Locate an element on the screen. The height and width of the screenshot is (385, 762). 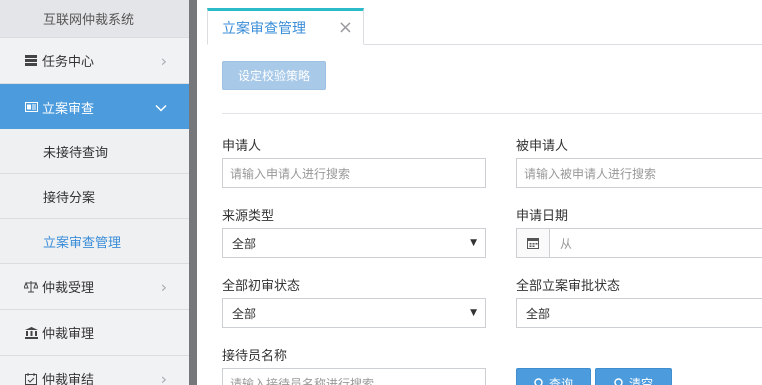
set-validation-strategy-button: 设定校验策略 is located at coordinates (274, 75).